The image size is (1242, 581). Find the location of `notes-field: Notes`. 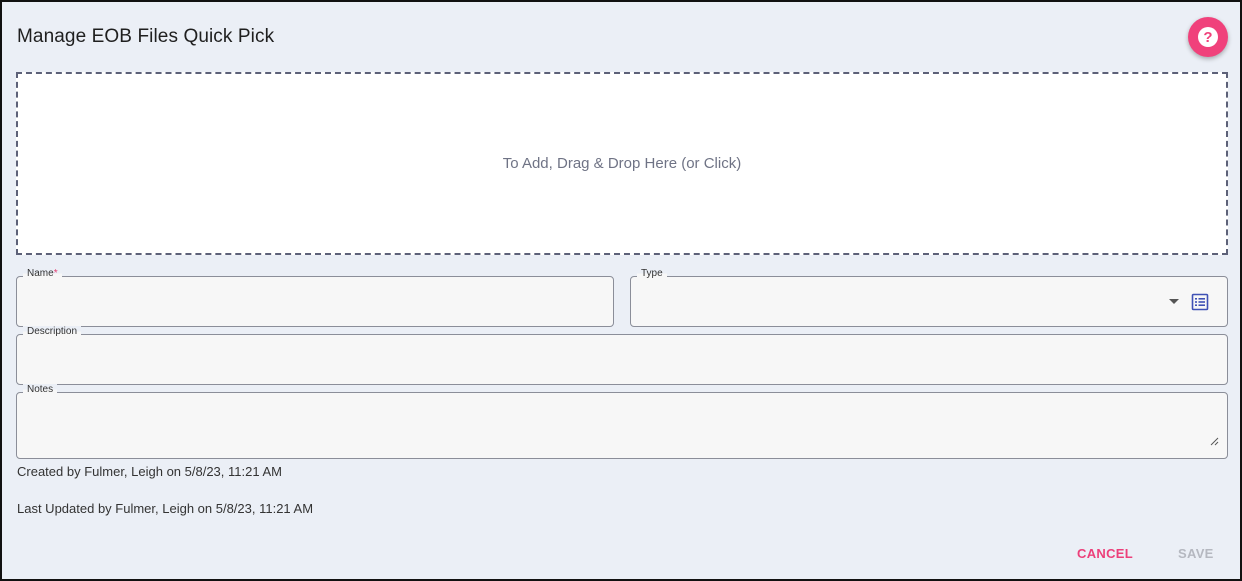

notes-field: Notes is located at coordinates (622, 421).